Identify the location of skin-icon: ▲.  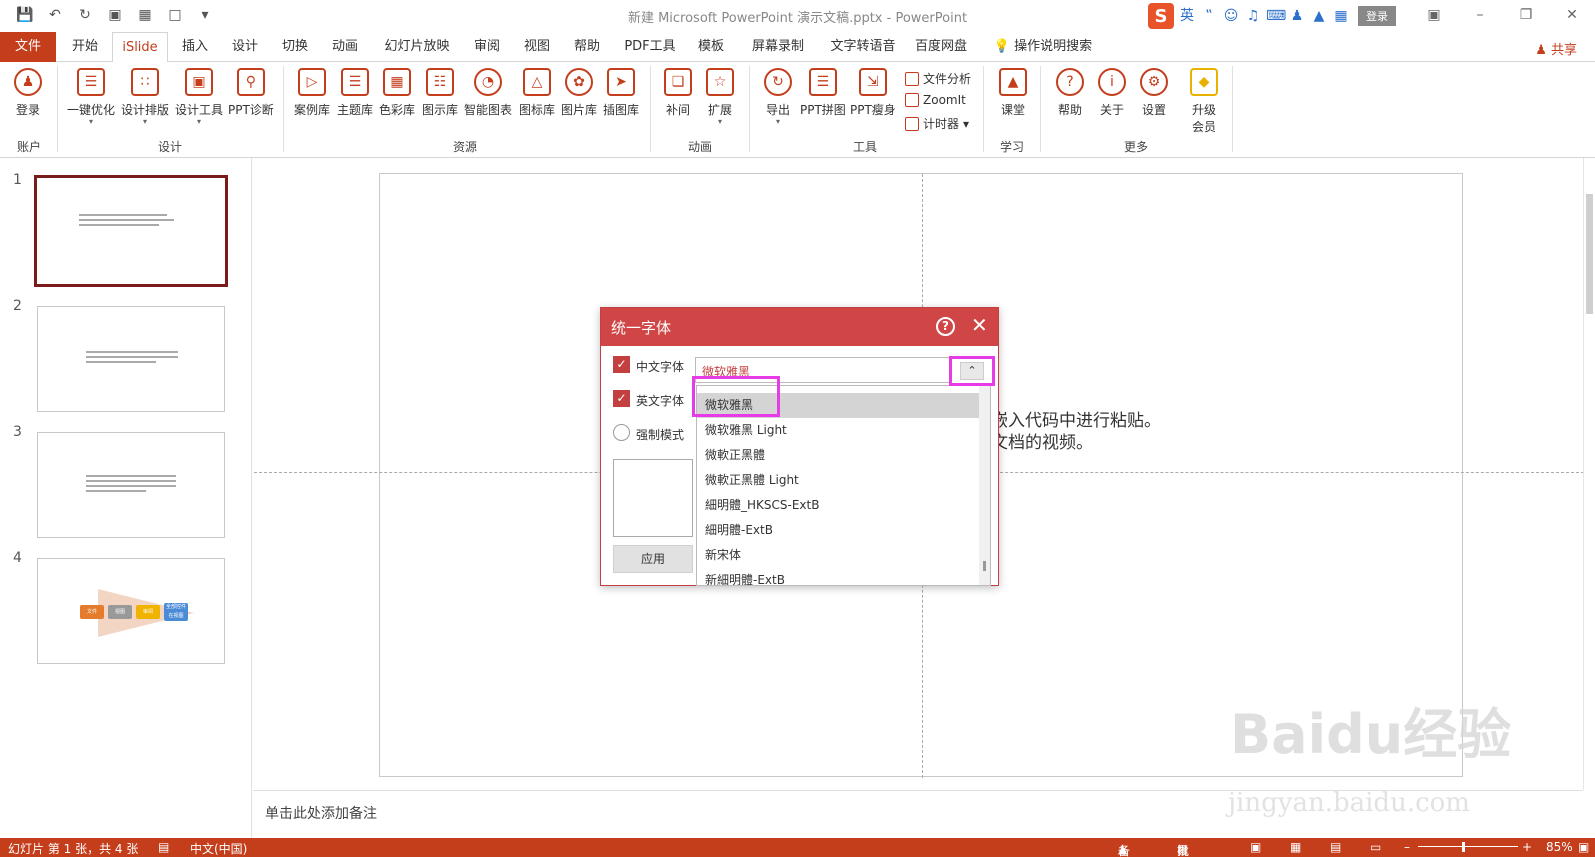
(1319, 16).